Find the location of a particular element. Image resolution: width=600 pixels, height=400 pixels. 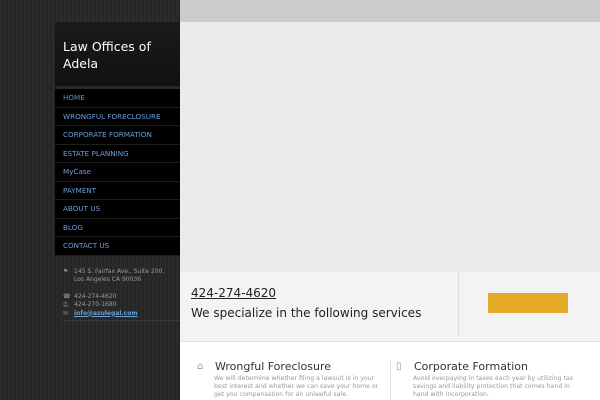

map-marker-icon: ⚑ is located at coordinates (66, 271).